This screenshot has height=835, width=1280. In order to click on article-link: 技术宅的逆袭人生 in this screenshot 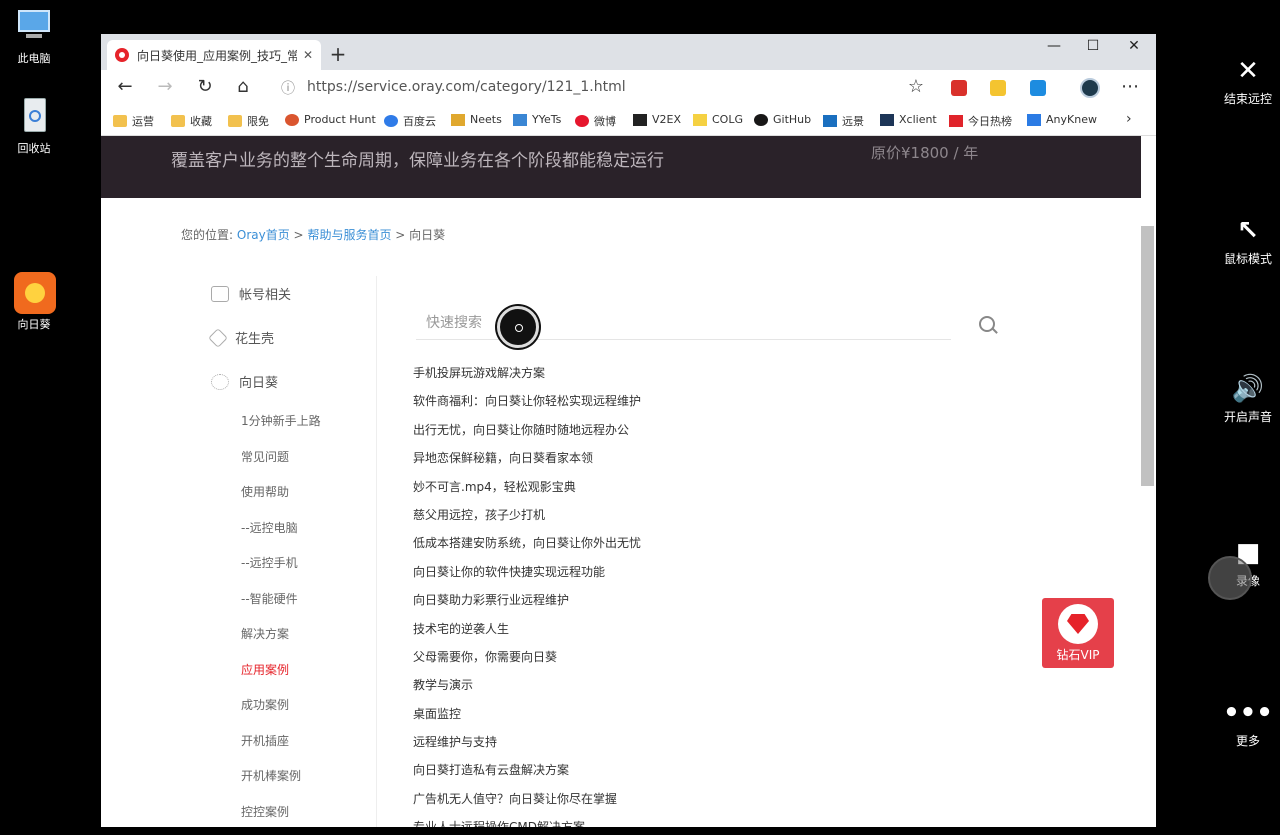, I will do `click(713, 634)`.